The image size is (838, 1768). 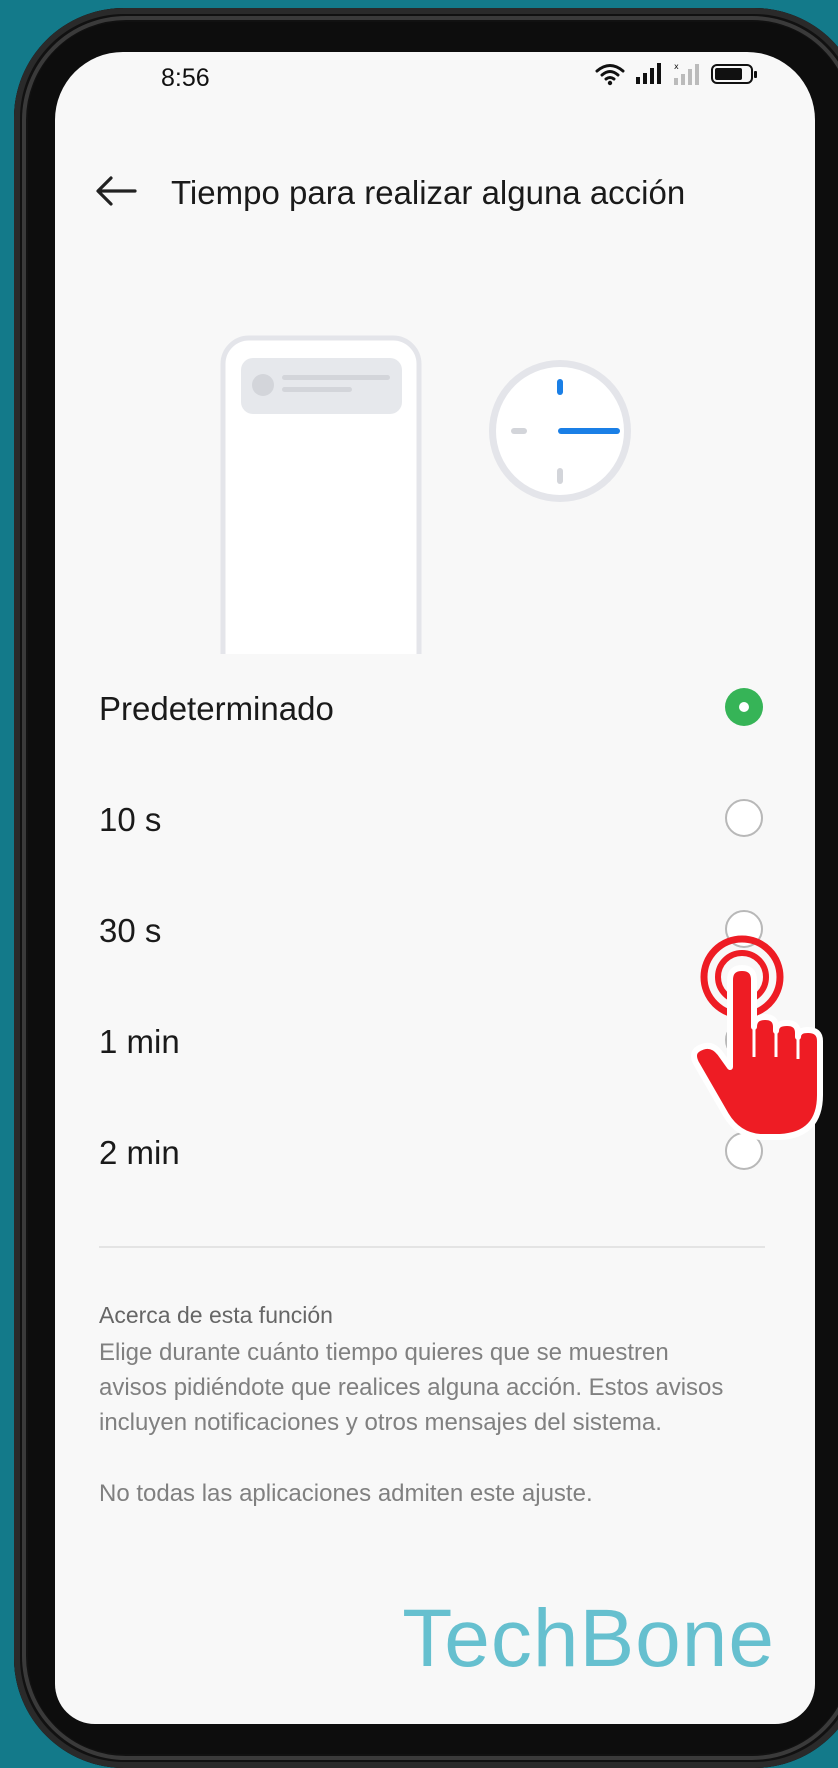 I want to click on battery-level, so click(x=728, y=74).